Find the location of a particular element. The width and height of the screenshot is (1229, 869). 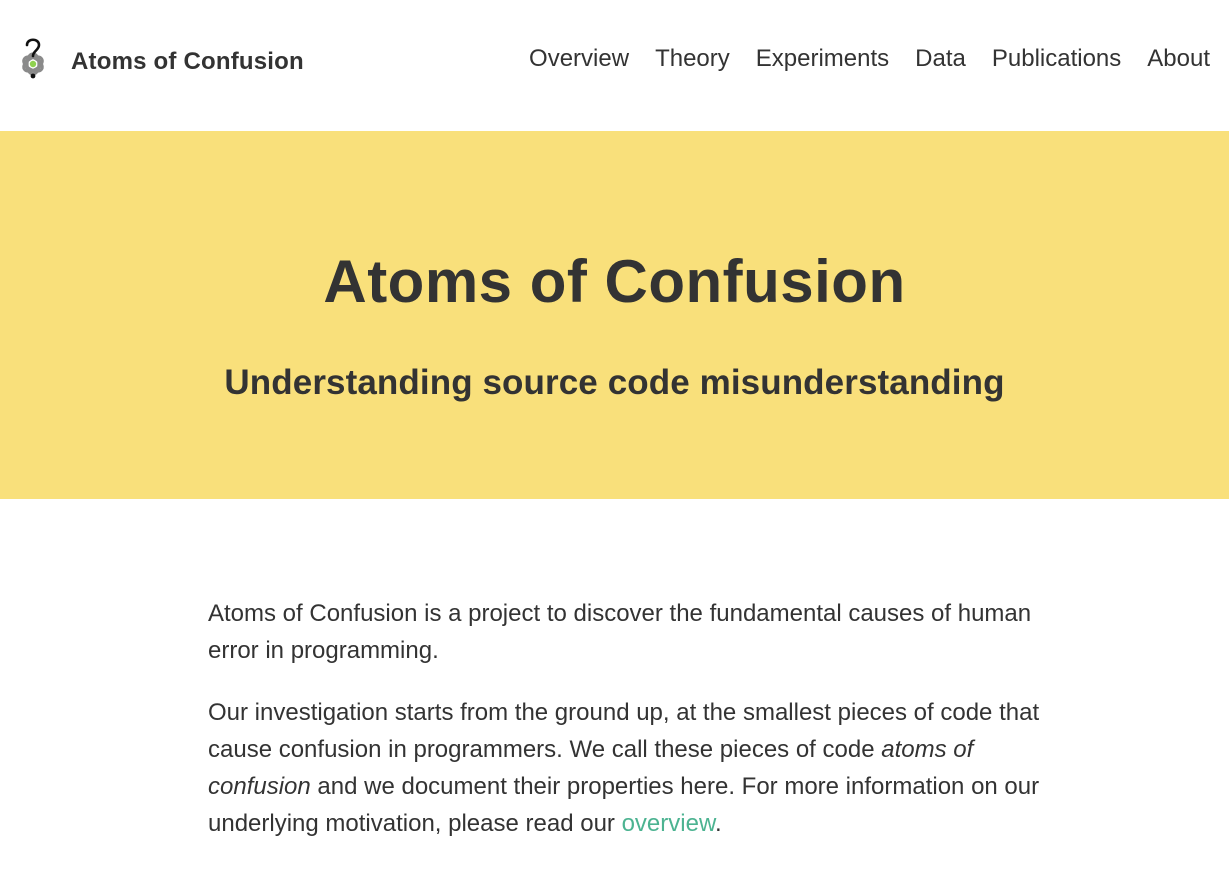

nav-publications: Publications is located at coordinates (1056, 59).